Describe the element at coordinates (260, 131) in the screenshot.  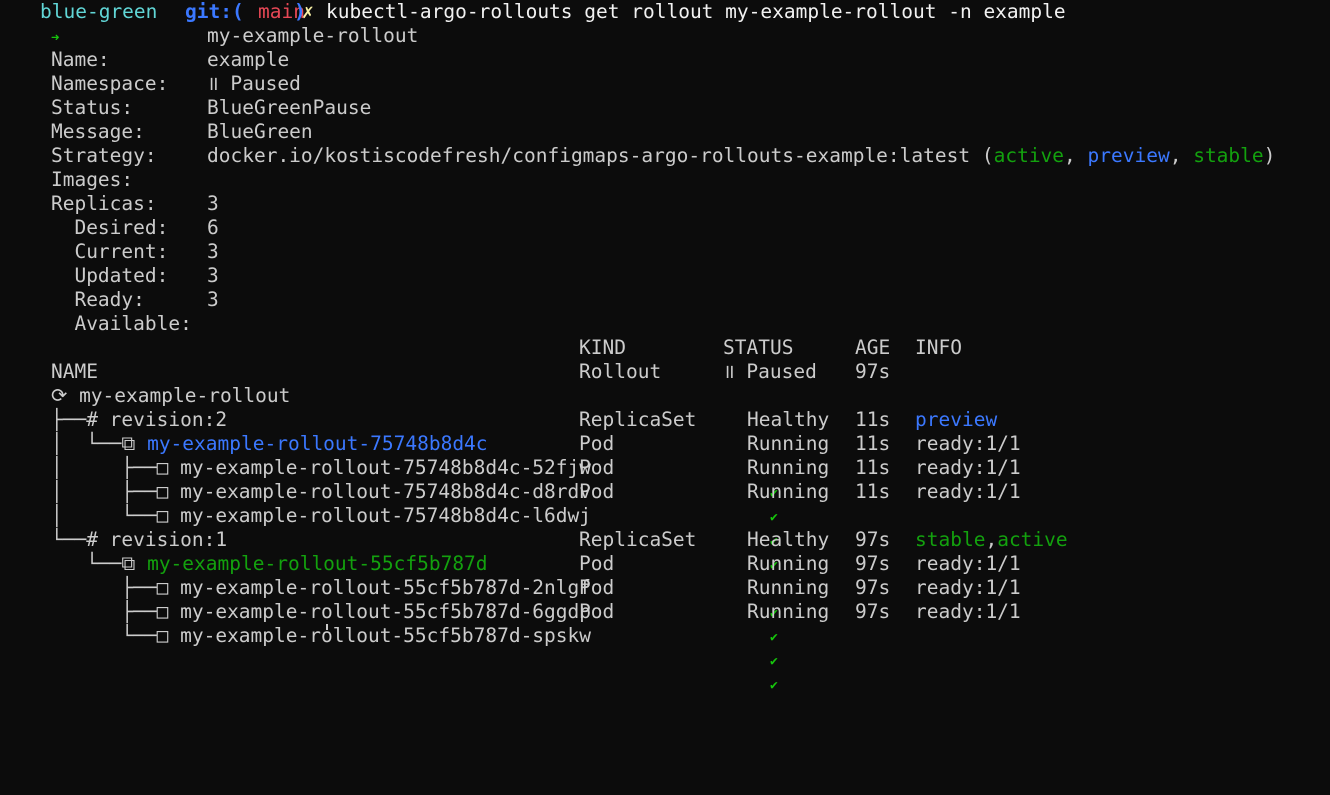
I see `field-value: BlueGreen` at that location.